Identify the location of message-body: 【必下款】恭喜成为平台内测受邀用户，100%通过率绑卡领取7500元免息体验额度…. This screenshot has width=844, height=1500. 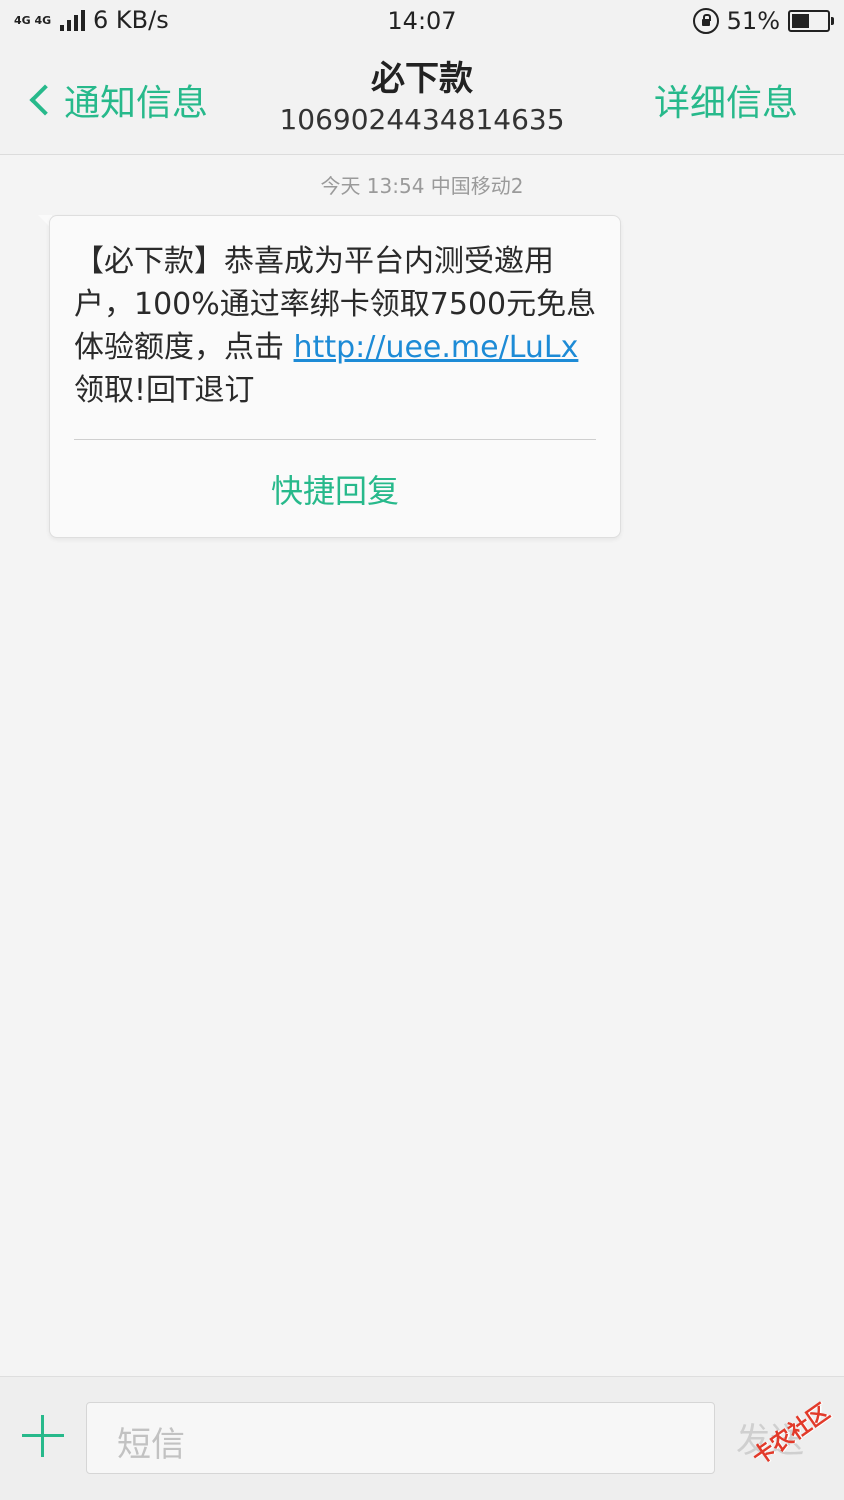
(339, 326).